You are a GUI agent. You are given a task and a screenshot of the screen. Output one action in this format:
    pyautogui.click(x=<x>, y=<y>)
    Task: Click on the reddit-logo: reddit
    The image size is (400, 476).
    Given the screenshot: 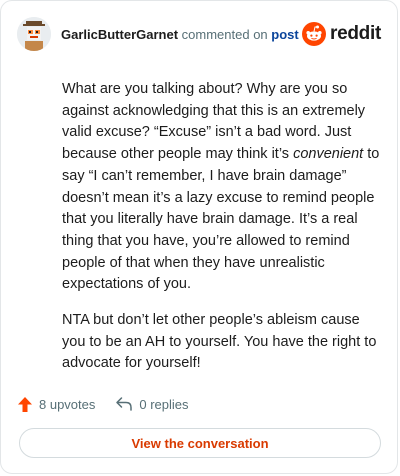 What is the action you would take?
    pyautogui.click(x=341, y=34)
    